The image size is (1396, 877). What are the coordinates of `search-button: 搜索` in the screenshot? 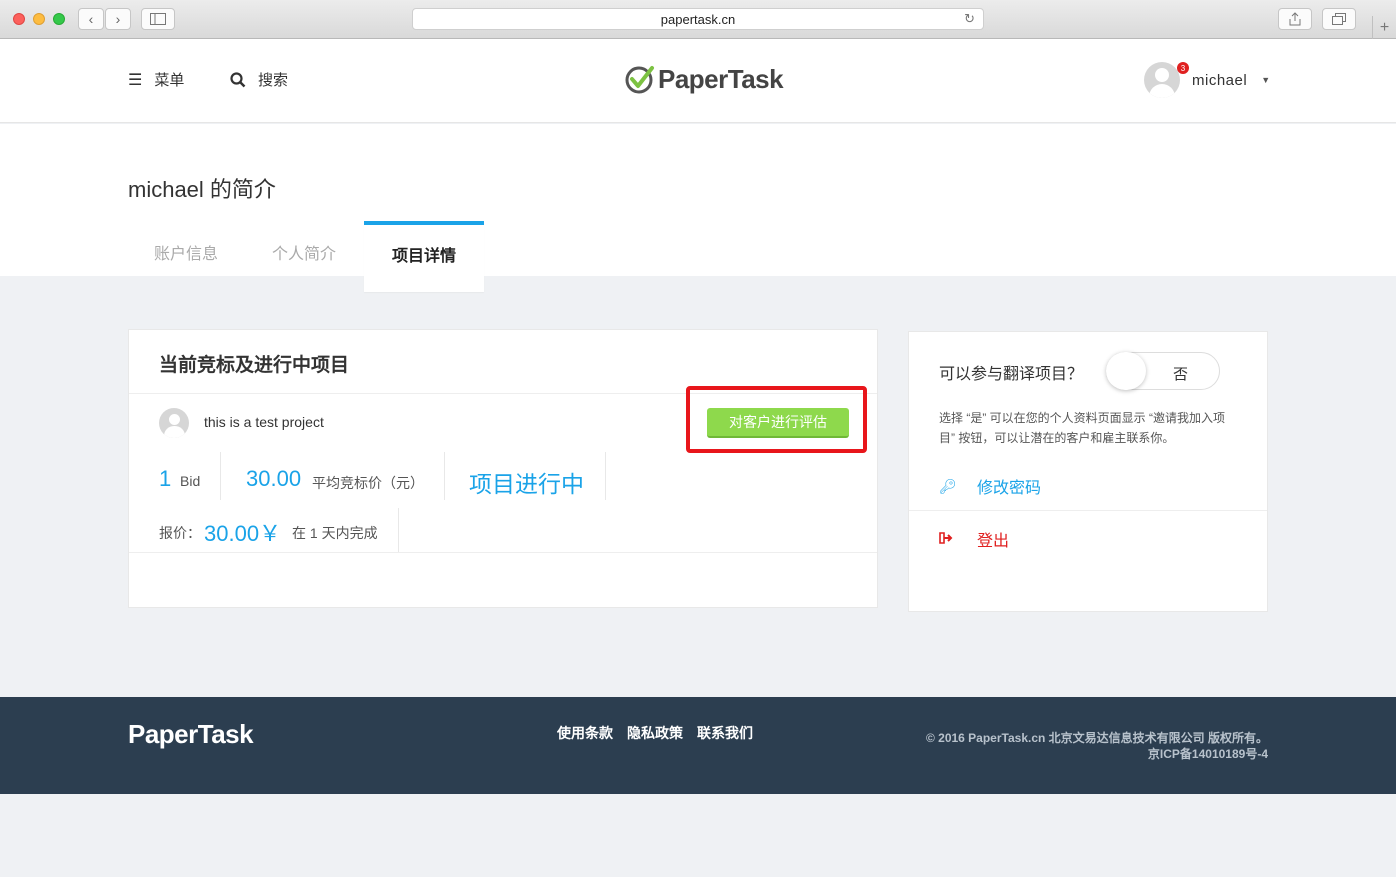 It's located at (259, 79).